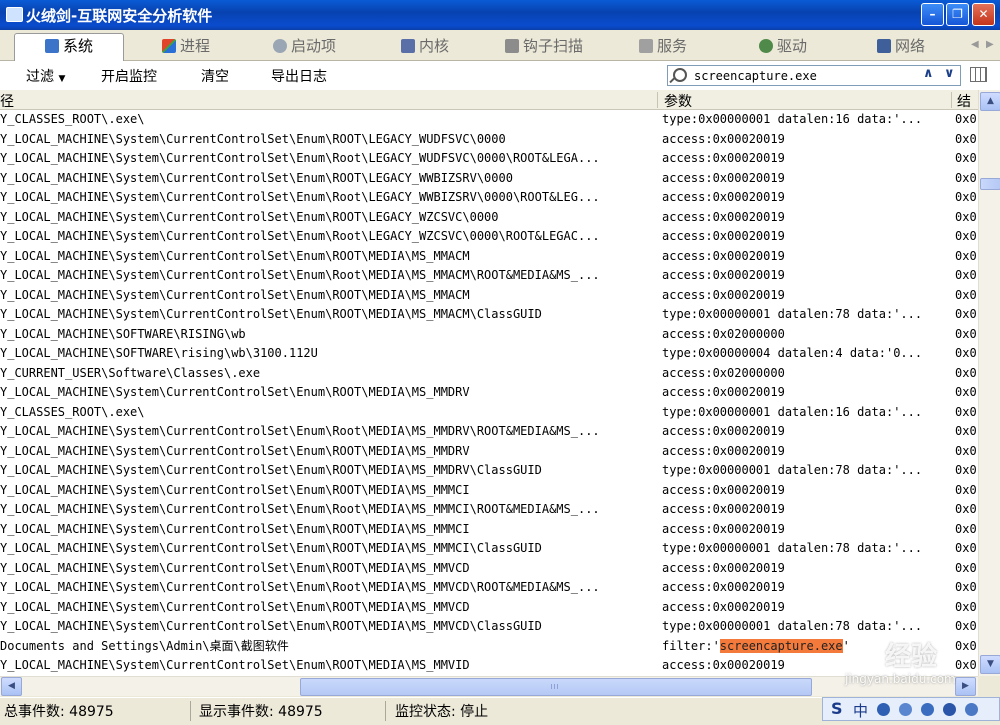 This screenshot has height=725, width=1000. Describe the element at coordinates (7, 101) in the screenshot. I see `column-header-path: 径` at that location.